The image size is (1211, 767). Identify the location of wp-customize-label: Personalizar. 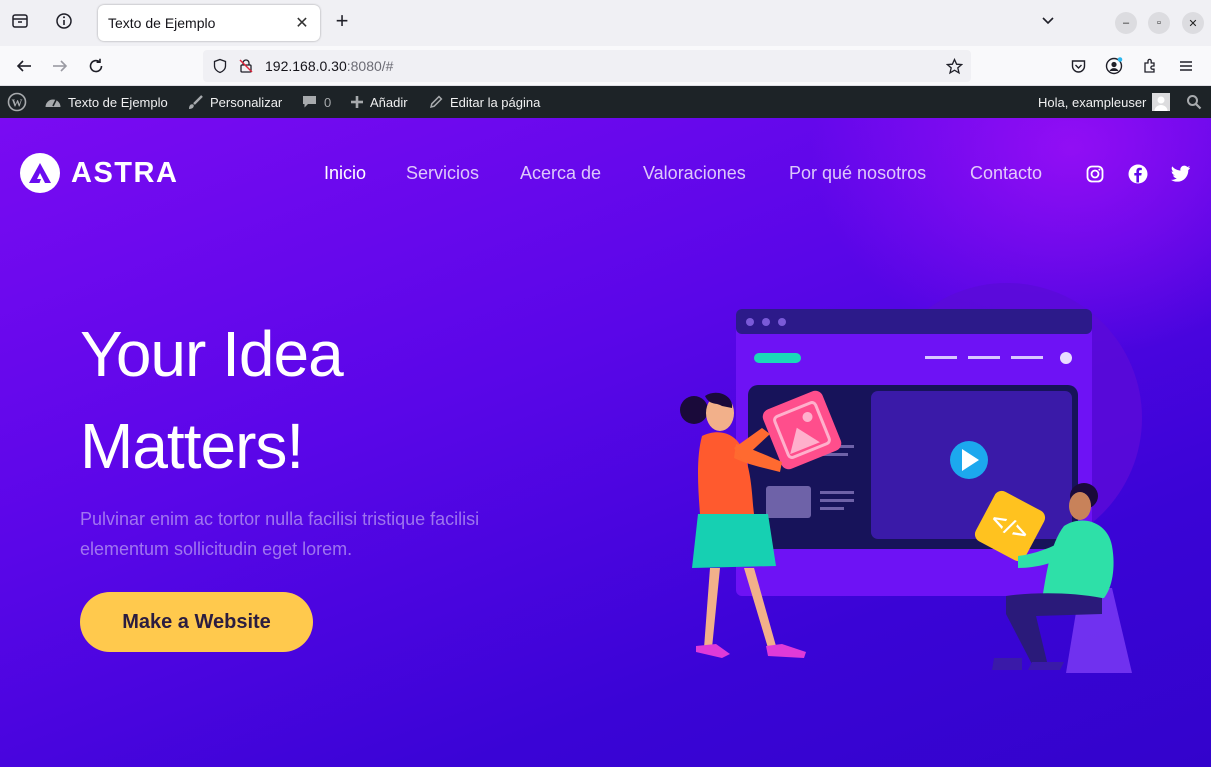
(246, 102).